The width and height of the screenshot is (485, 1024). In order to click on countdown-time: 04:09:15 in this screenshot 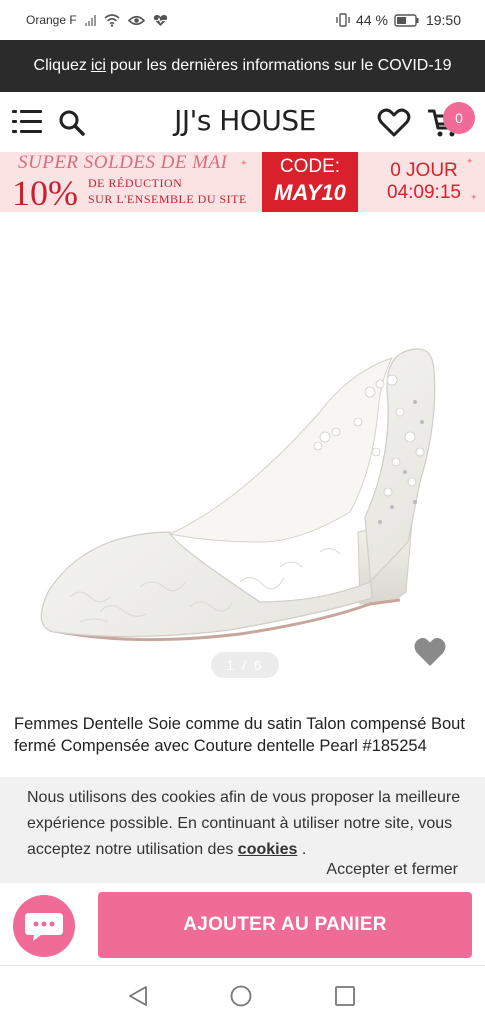, I will do `click(424, 192)`.